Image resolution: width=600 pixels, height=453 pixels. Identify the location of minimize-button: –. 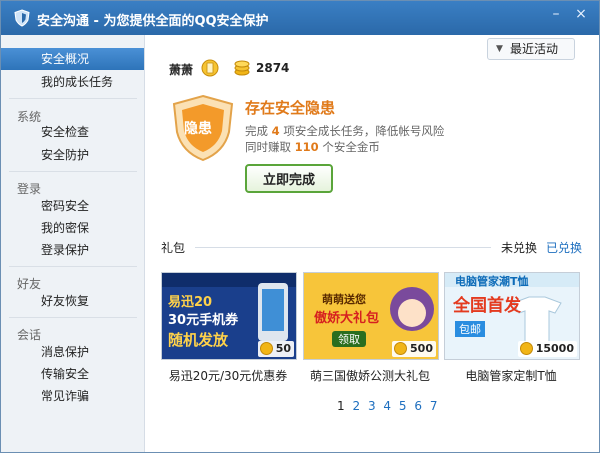
(556, 14).